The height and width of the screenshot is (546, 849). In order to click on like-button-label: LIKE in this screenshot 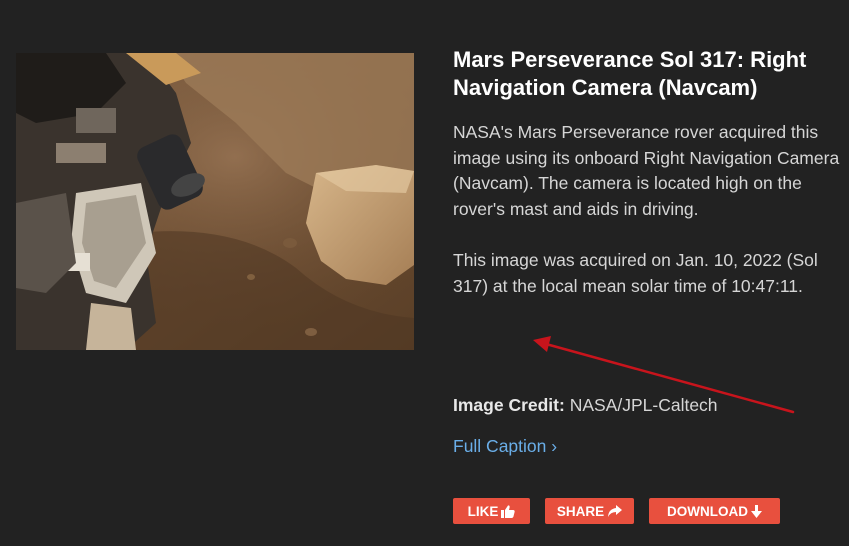, I will do `click(483, 511)`.